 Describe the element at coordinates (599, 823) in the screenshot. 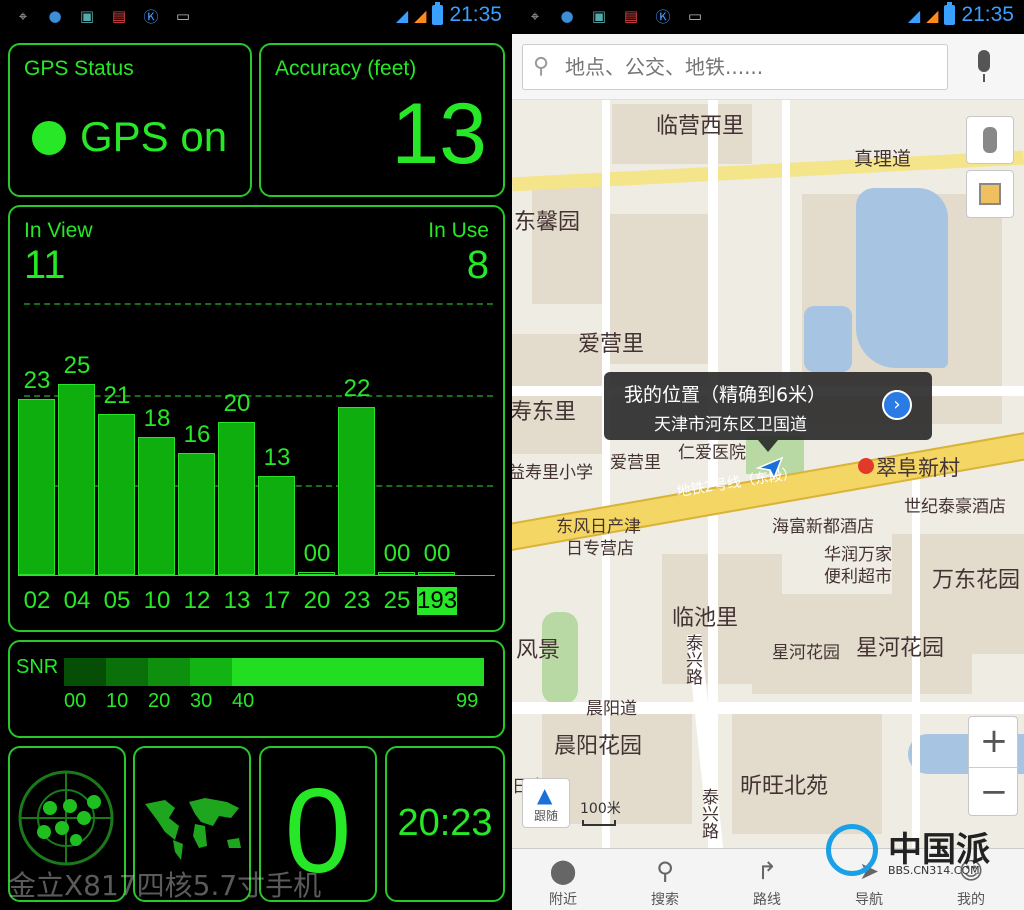

I see `scale-bar` at that location.